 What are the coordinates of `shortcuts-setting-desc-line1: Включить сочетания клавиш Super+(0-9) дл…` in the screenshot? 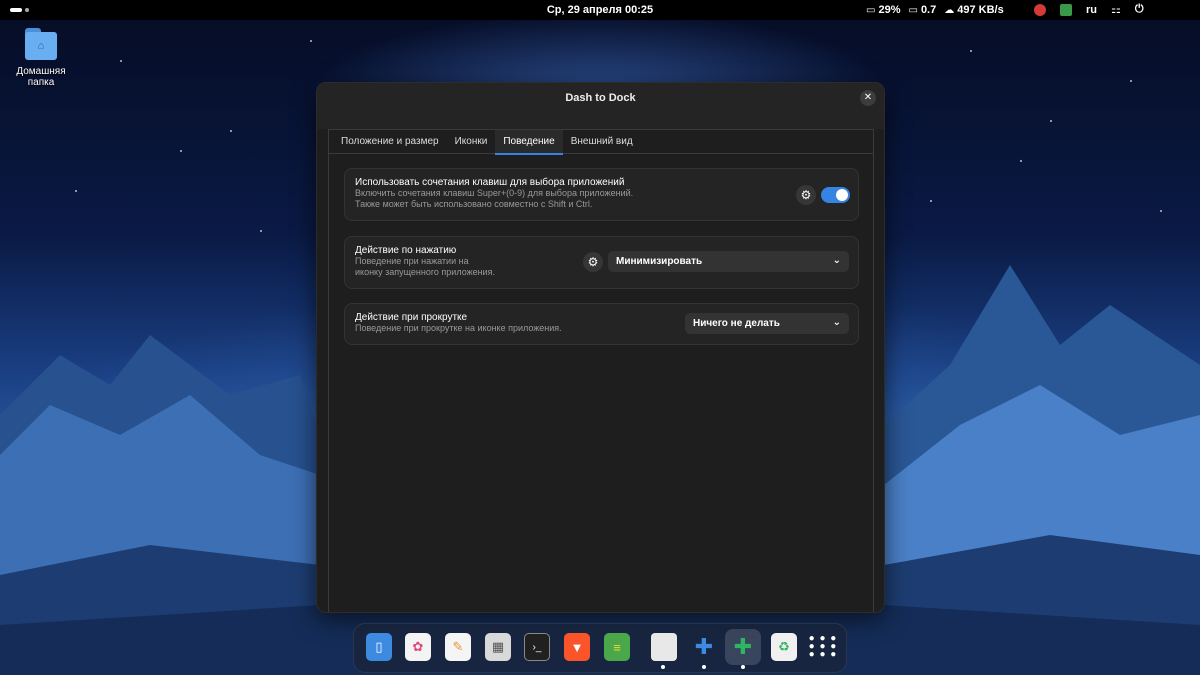 It's located at (494, 193).